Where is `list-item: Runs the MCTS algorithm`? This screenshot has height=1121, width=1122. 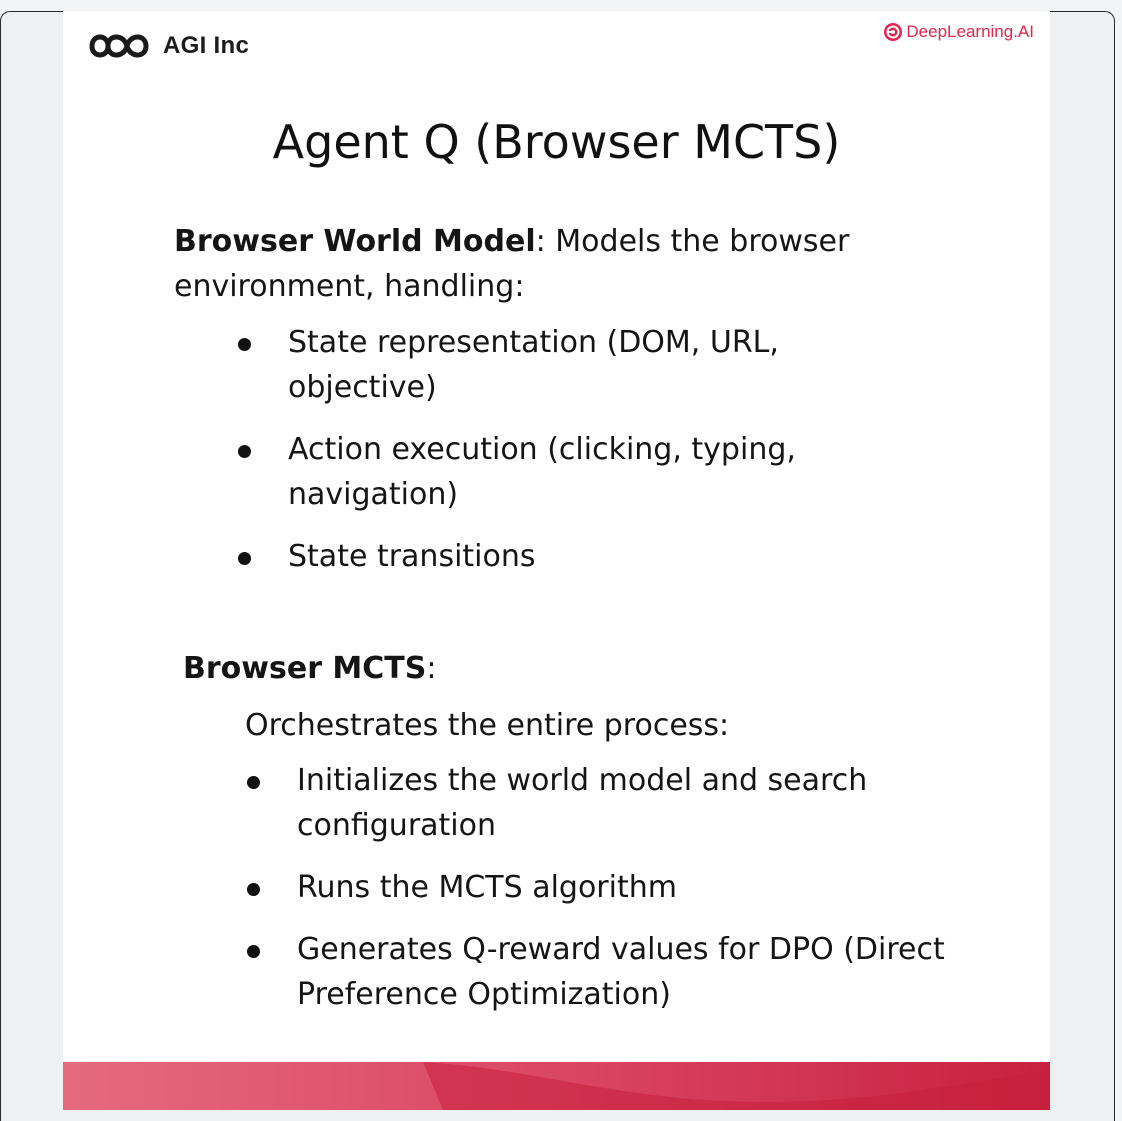
list-item: Runs the MCTS algorithm is located at coordinates (597, 887).